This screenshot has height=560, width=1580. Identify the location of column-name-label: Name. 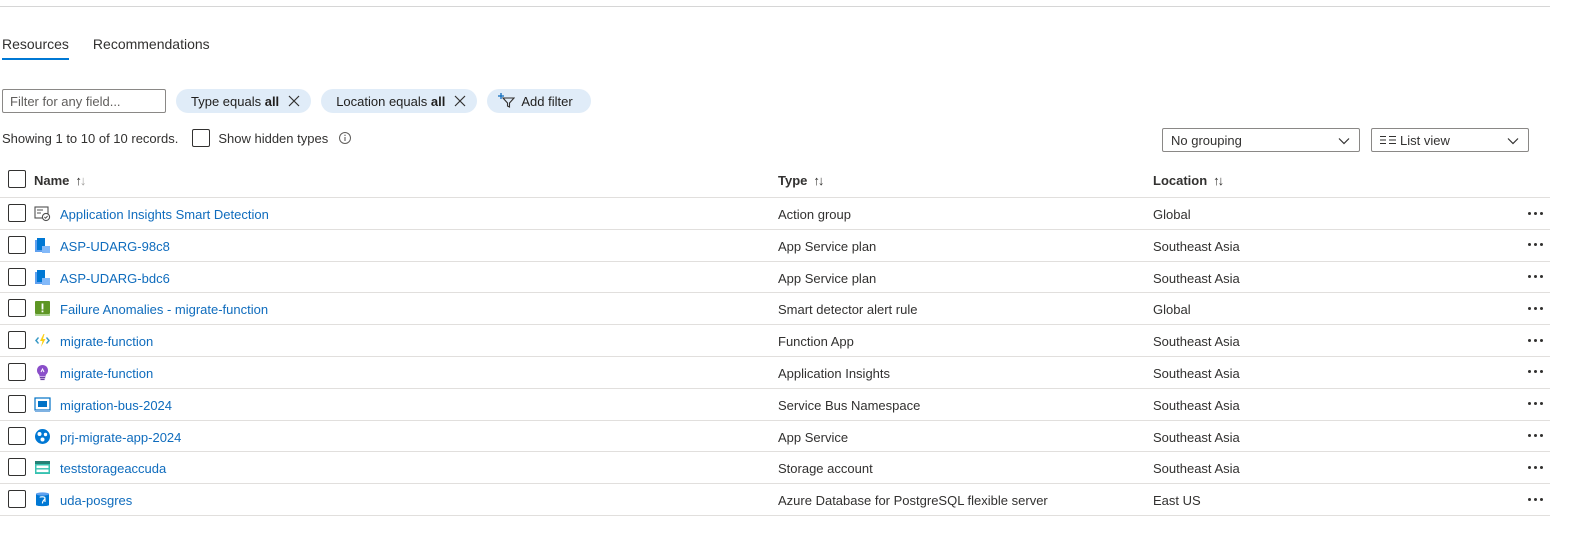
(52, 180).